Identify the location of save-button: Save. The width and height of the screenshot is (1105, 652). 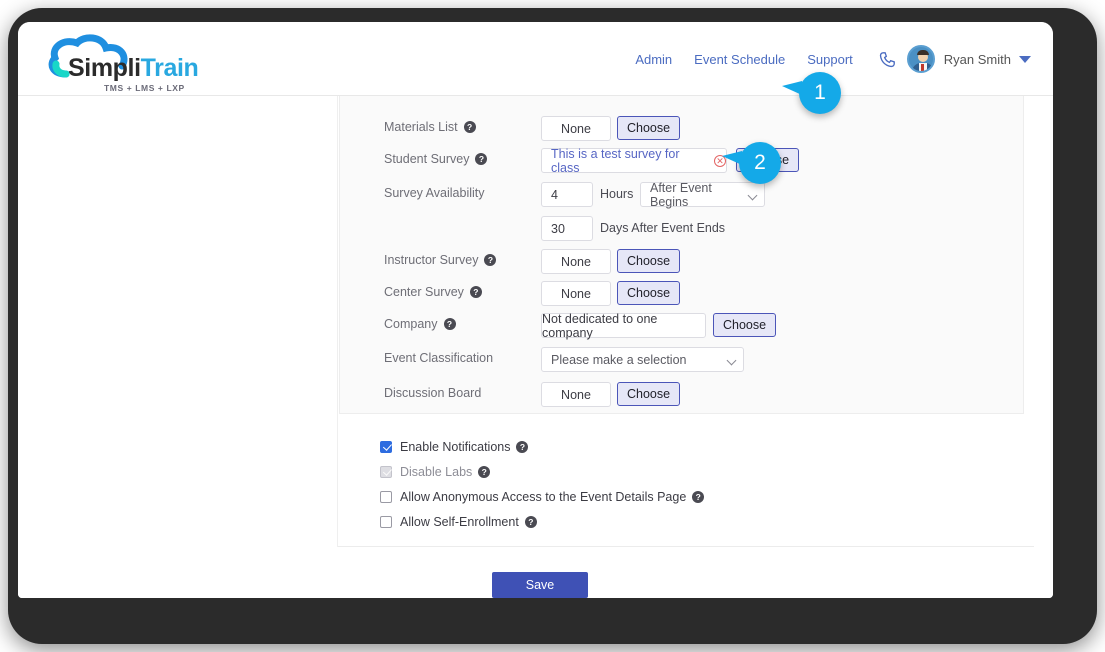
(540, 585).